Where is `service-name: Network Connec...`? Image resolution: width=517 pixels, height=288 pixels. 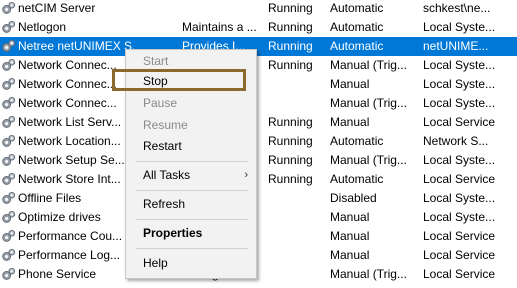 service-name: Network Connec... is located at coordinates (67, 84).